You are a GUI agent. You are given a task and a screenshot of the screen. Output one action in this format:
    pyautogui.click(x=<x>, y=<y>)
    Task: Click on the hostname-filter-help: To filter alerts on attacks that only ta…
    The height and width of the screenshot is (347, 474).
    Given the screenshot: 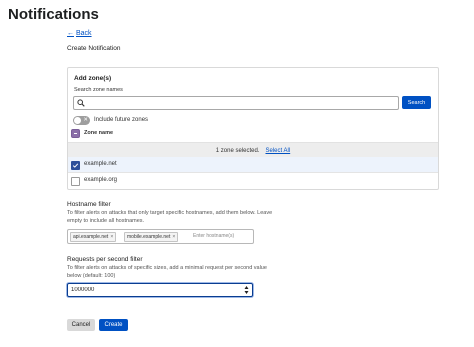 What is the action you would take?
    pyautogui.click(x=170, y=217)
    